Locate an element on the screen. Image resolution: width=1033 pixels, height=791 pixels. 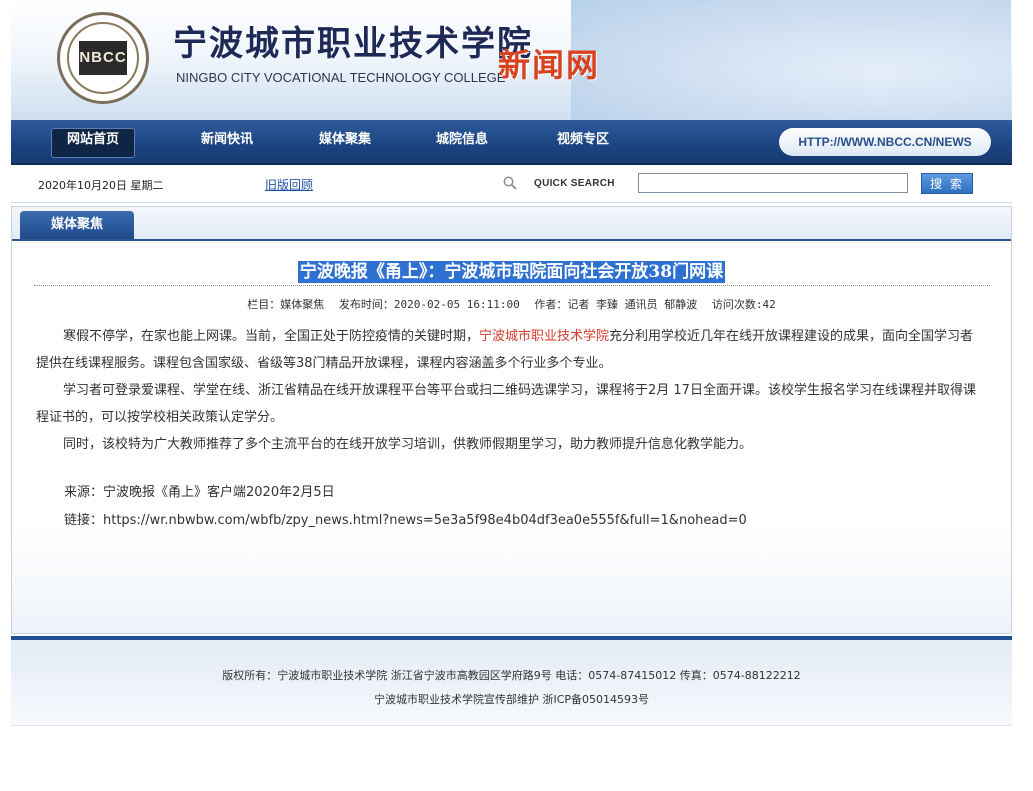
search-icon is located at coordinates (510, 182).